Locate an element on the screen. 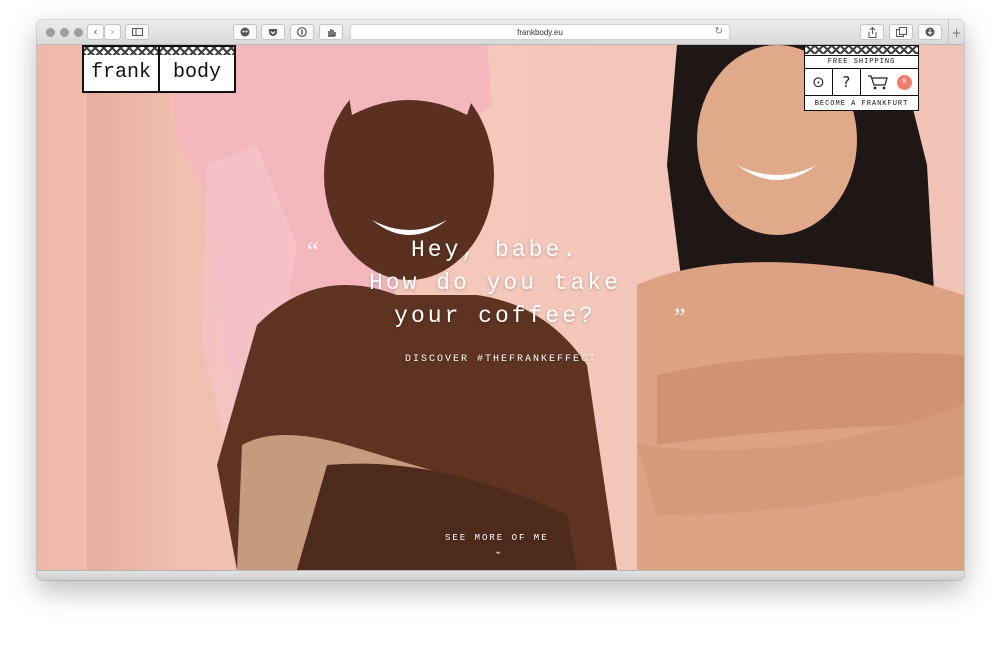 The image size is (1000, 662). pocket-button is located at coordinates (273, 32).